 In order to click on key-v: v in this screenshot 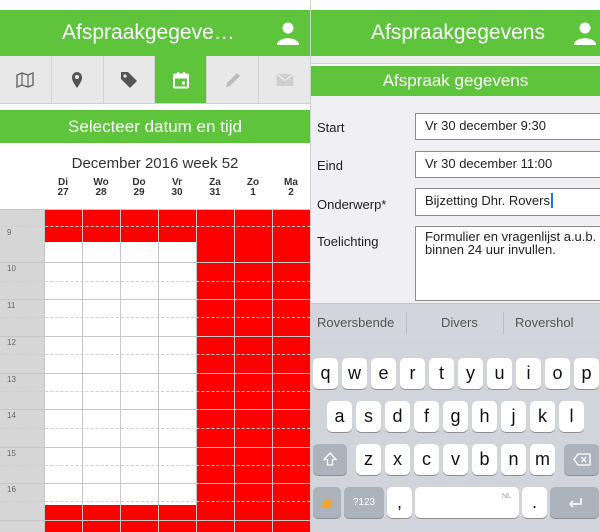, I will do `click(455, 459)`.